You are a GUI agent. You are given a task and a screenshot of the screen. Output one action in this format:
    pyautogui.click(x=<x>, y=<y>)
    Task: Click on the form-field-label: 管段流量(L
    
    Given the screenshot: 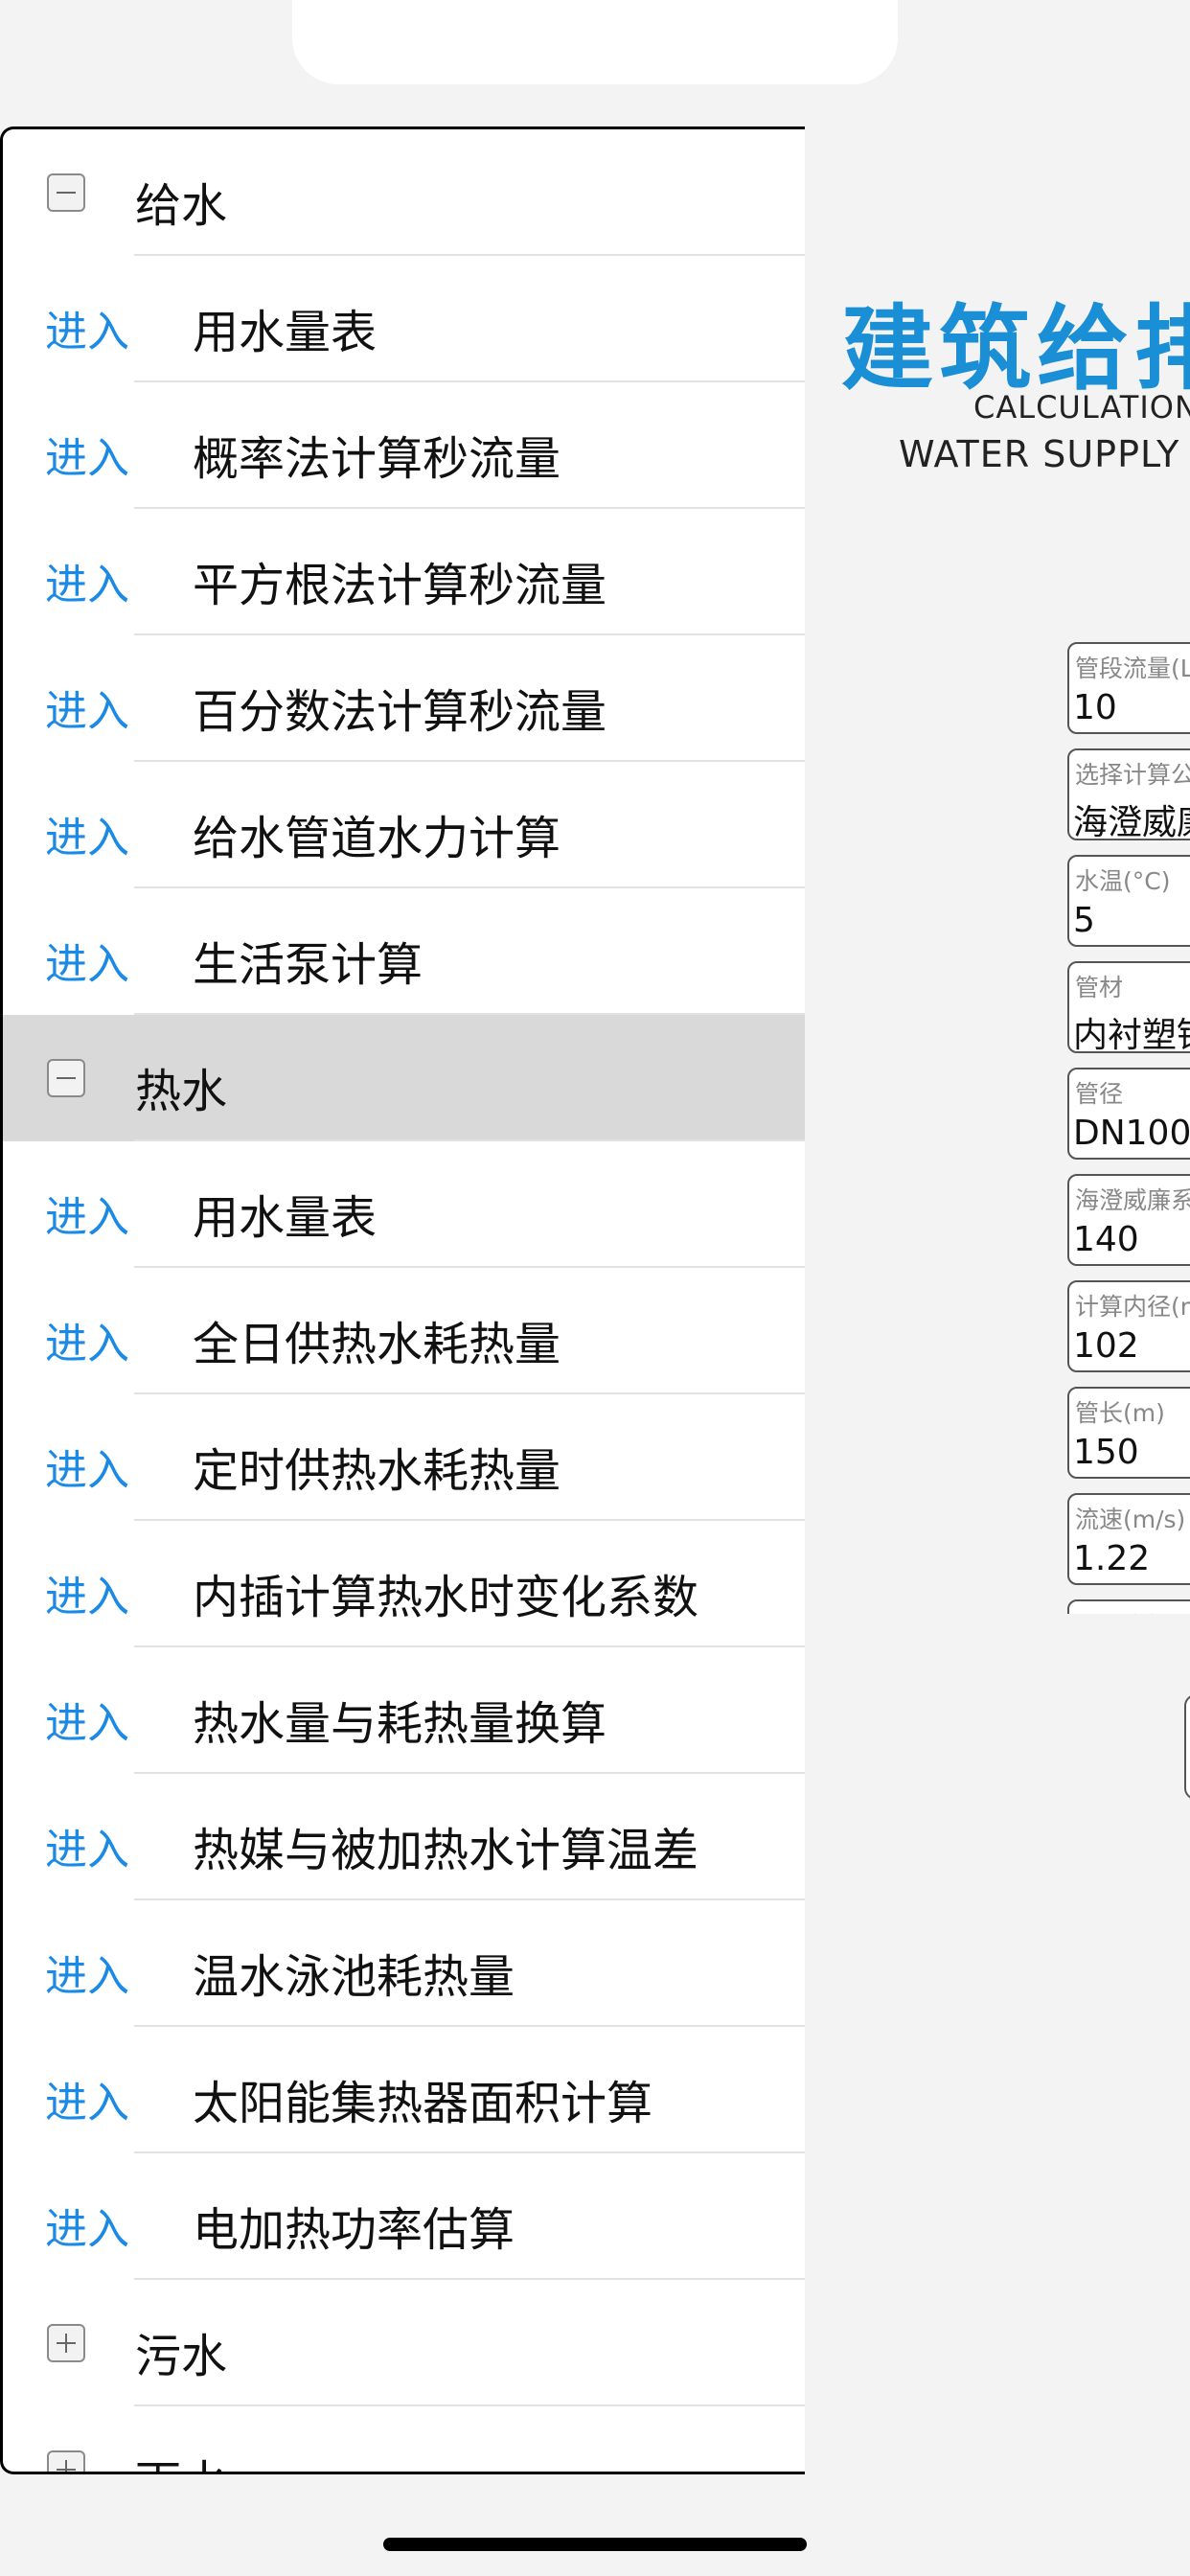 What is the action you would take?
    pyautogui.click(x=1133, y=668)
    